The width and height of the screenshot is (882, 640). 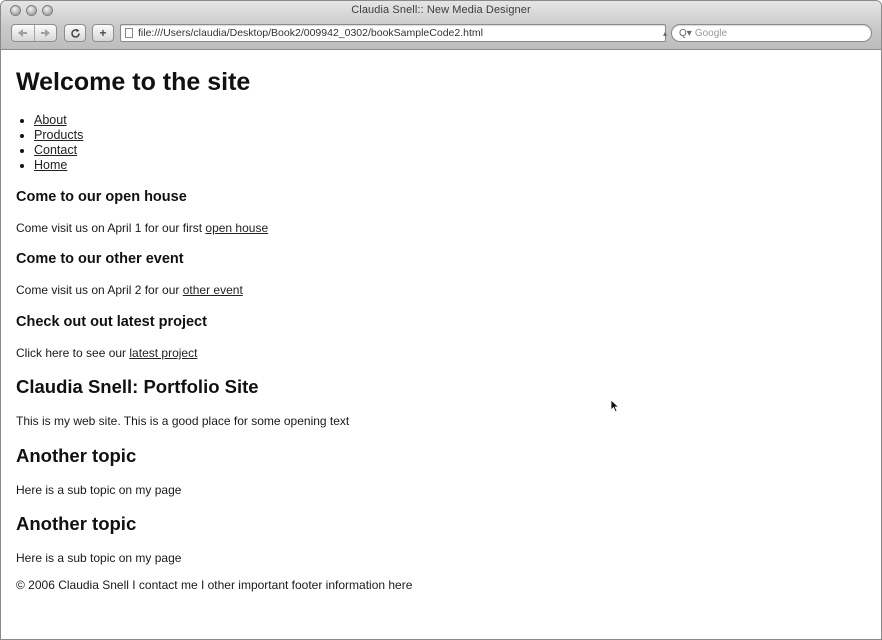 I want to click on event-heading: Come to our other event, so click(x=100, y=259).